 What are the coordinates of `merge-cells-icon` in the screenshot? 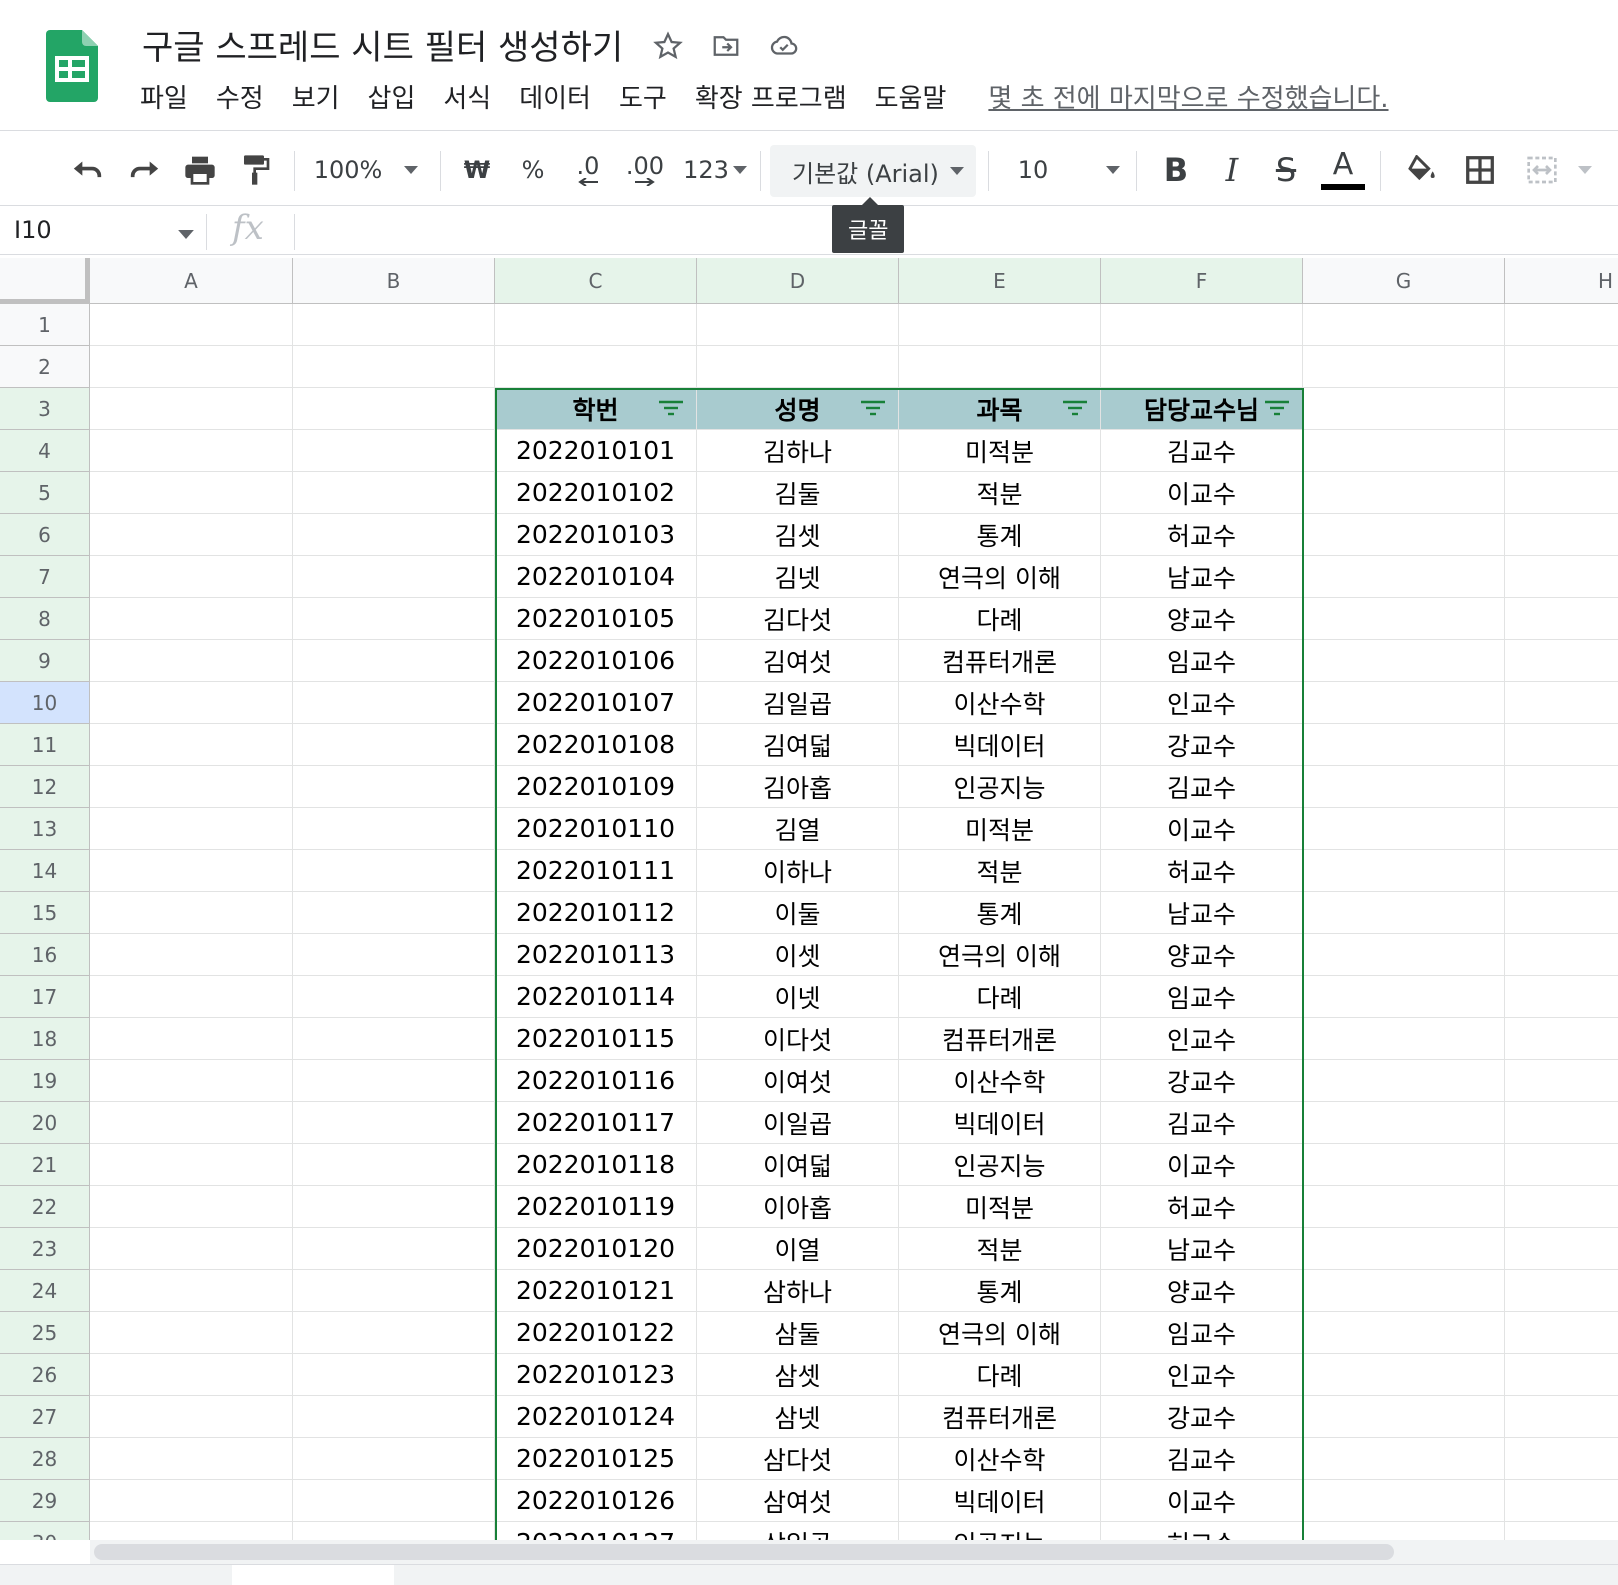 It's located at (1542, 170).